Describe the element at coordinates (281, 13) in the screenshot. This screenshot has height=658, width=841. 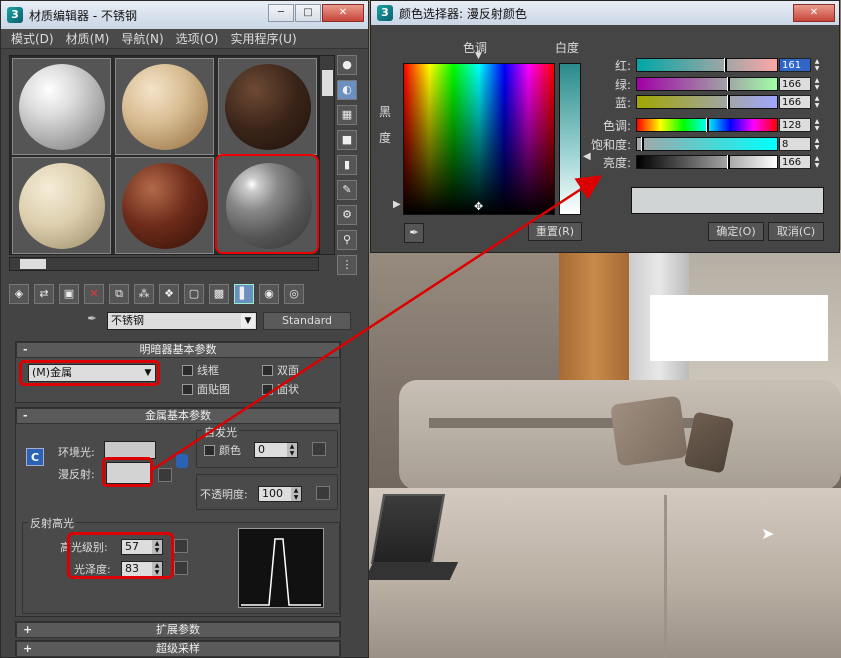
I see `minimize-button: ─` at that location.